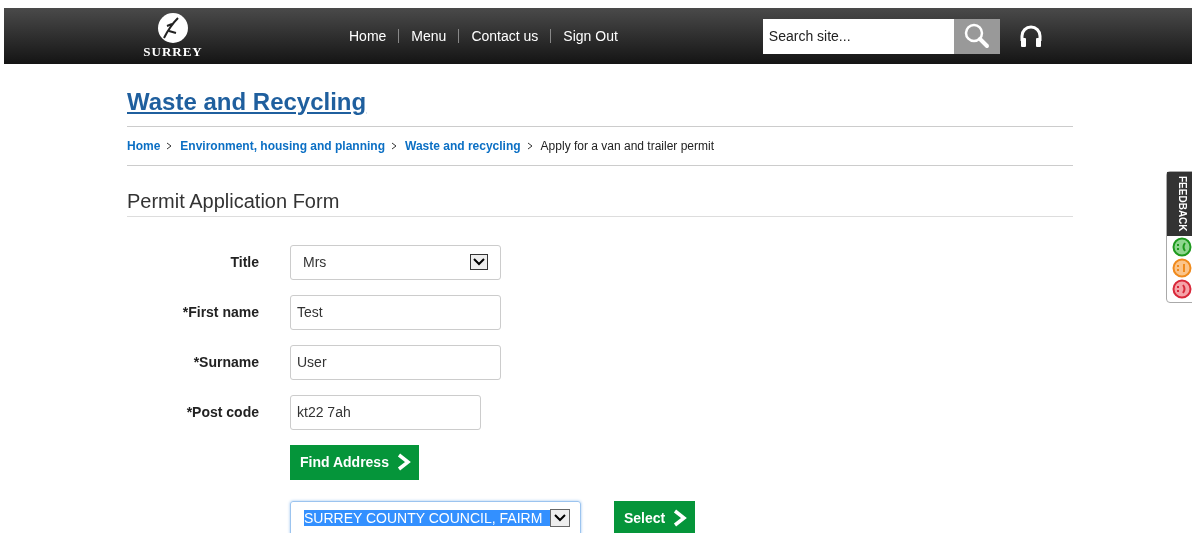 The image size is (1192, 533). Describe the element at coordinates (600, 203) in the screenshot. I see `form-title: Permit Application Form` at that location.